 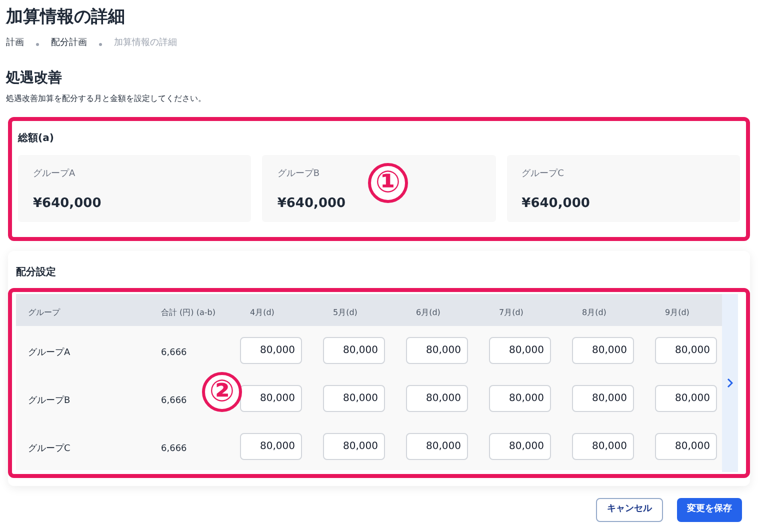 I want to click on group-cell: グループC, so click(x=49, y=449).